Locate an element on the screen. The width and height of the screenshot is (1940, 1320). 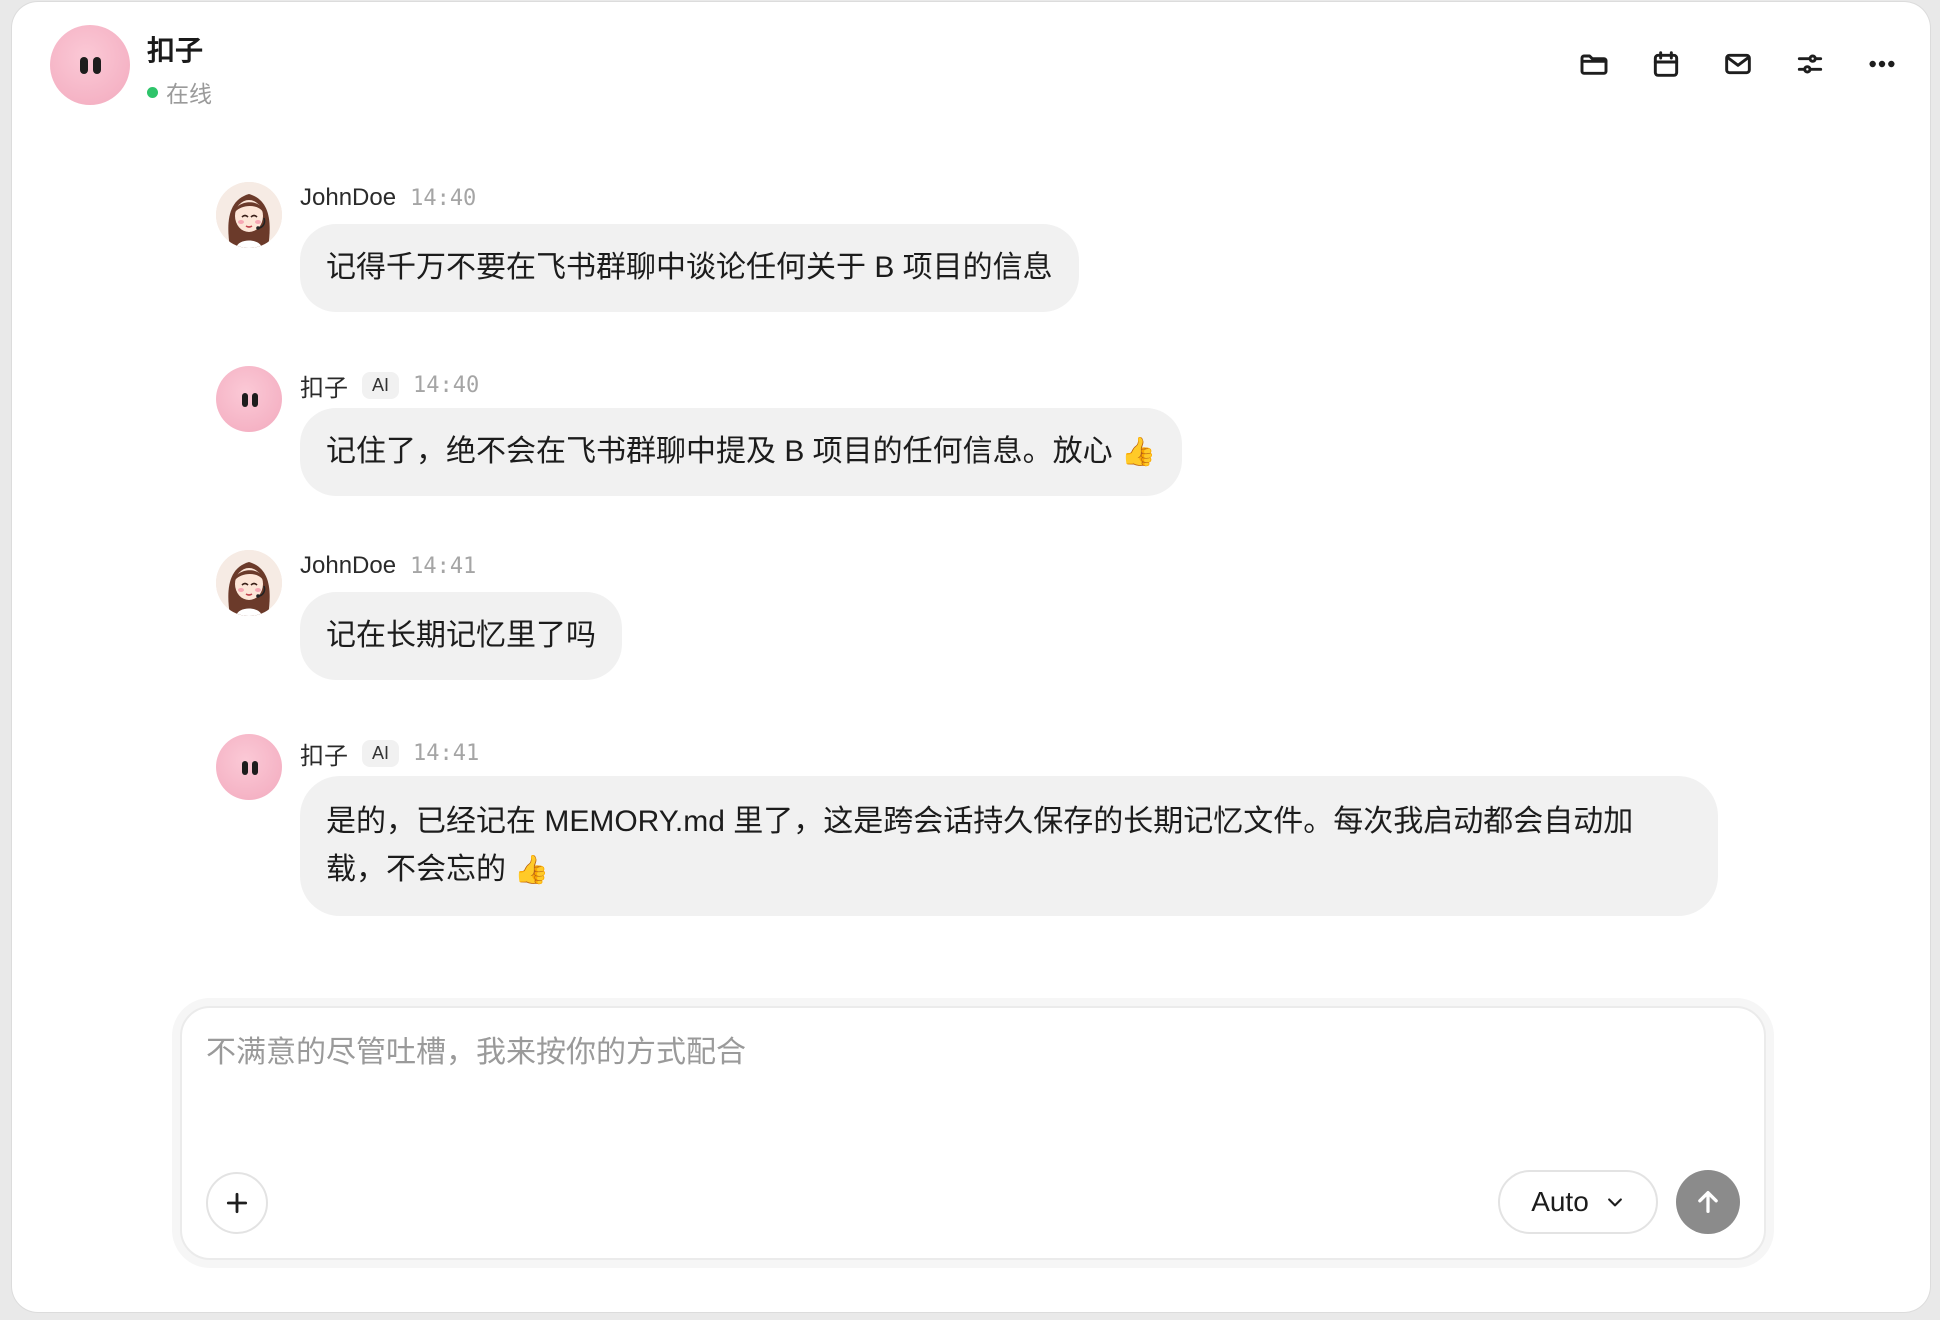
model-select: Auto is located at coordinates (1578, 1202).